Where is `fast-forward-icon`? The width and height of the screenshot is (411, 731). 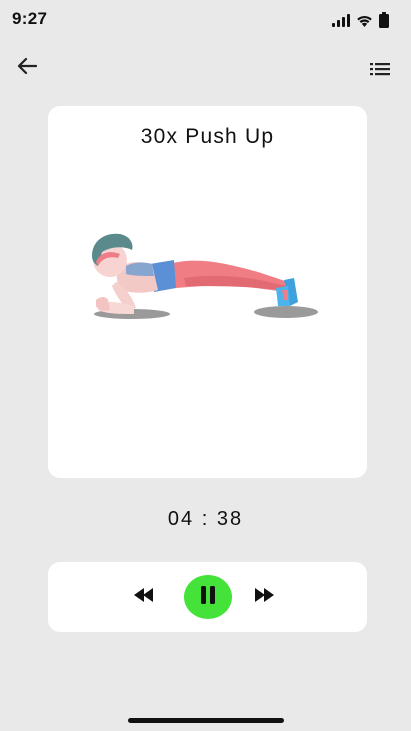
fast-forward-icon is located at coordinates (264, 597).